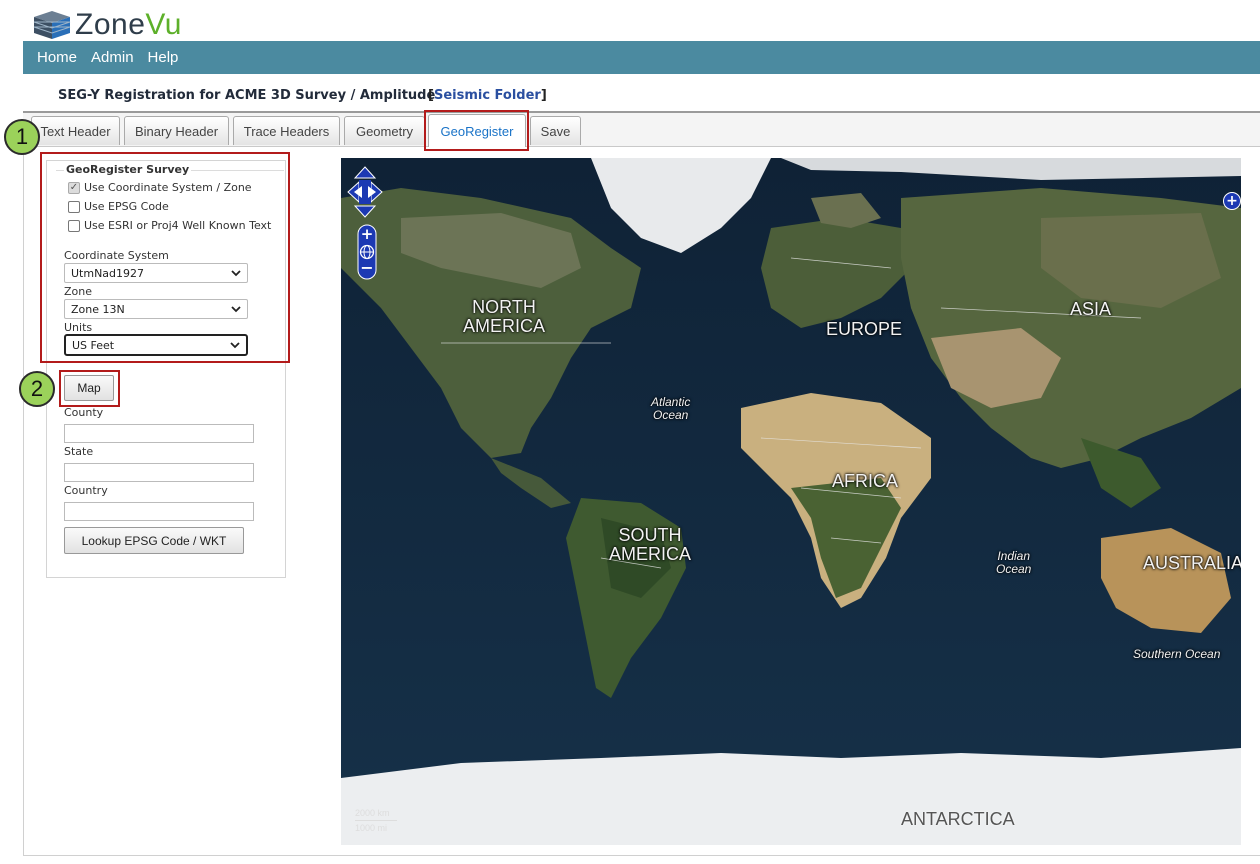 The width and height of the screenshot is (1260, 864). I want to click on map-label-atlantic-ocean: Atlantic Ocean, so click(671, 408).